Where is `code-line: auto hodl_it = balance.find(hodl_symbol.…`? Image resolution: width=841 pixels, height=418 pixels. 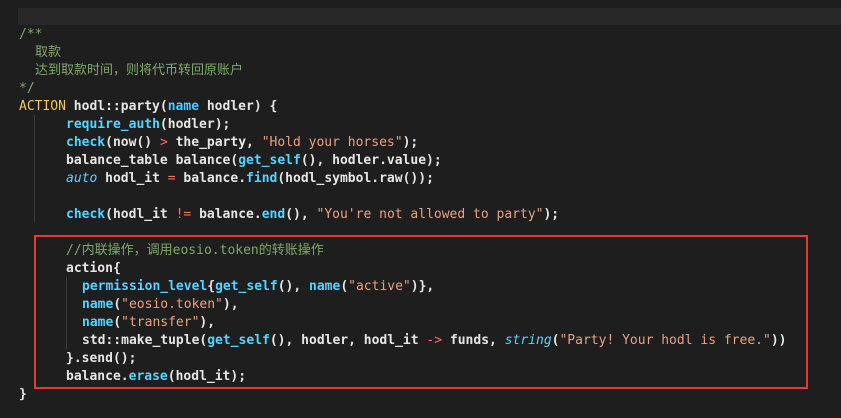 code-line: auto hodl_it = balance.find(hodl_symbol.… is located at coordinates (250, 179).